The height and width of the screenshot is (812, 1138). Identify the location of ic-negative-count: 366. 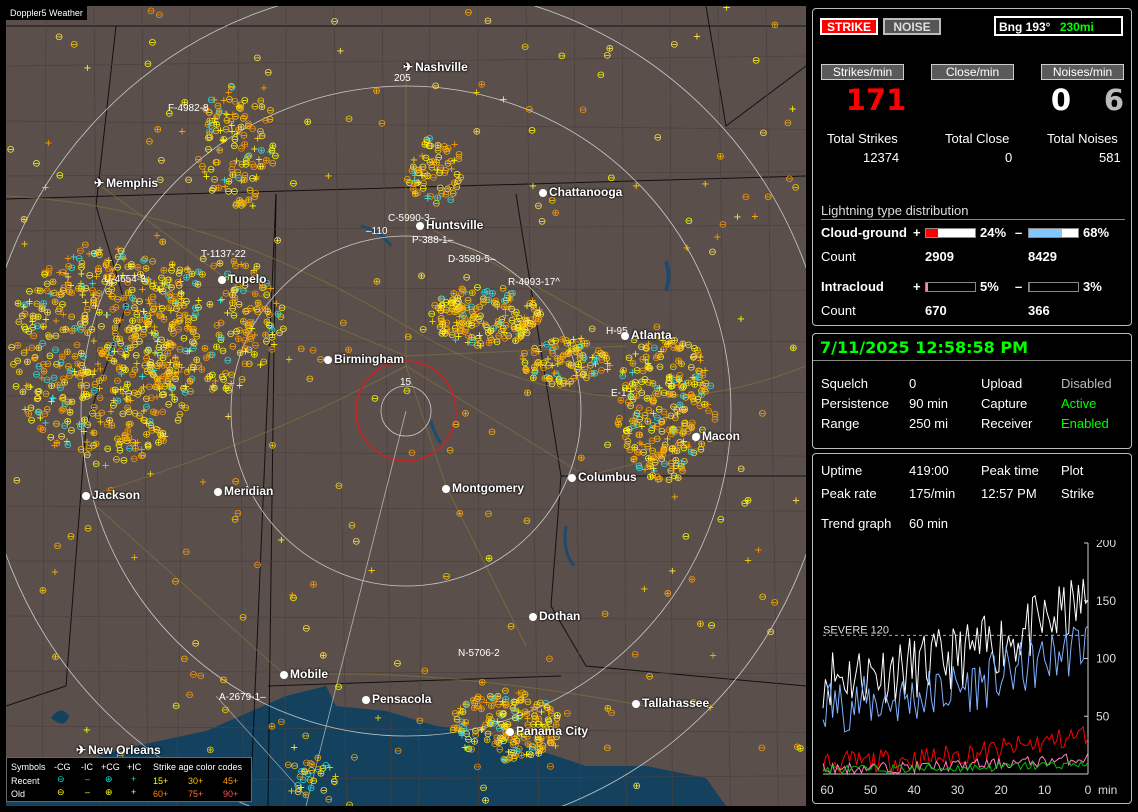
(1039, 310).